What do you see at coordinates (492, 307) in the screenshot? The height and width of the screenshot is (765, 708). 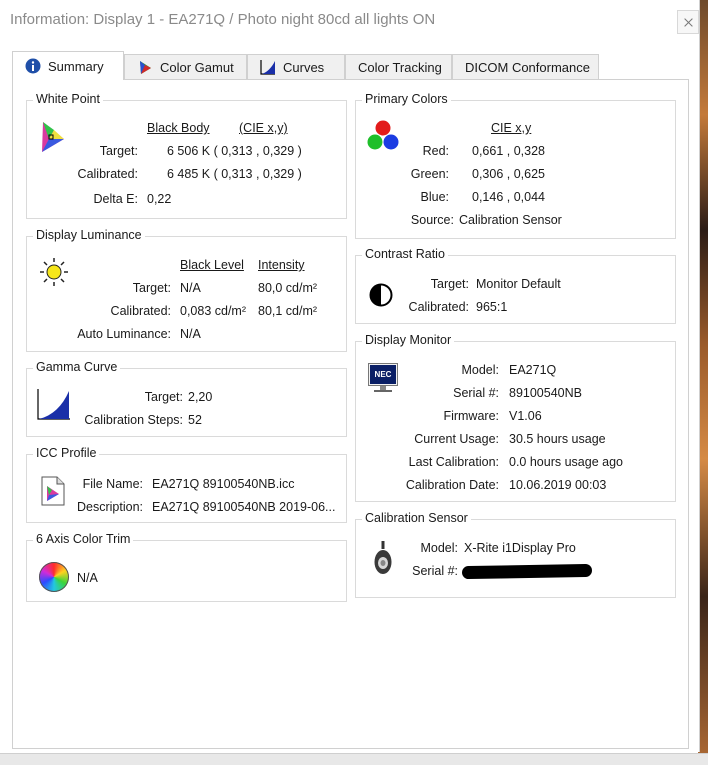 I see `contrast-calibrated-value: 965:1` at bounding box center [492, 307].